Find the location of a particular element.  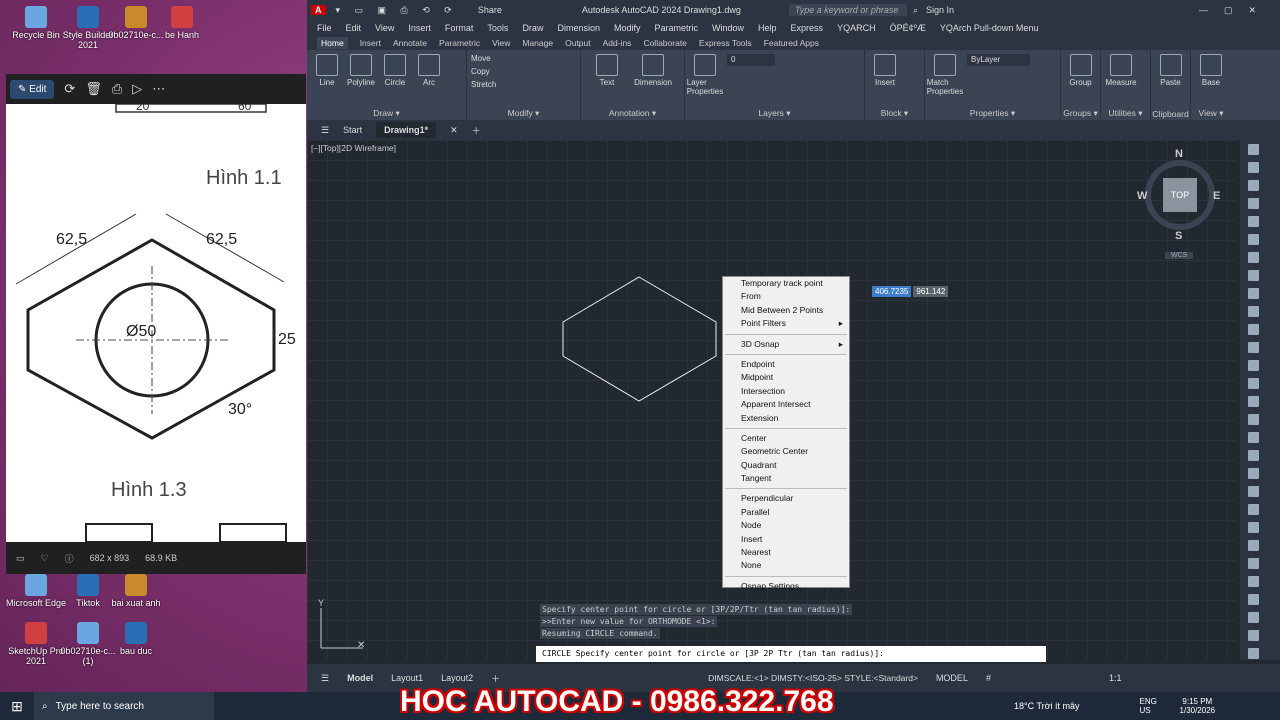

annotation-tool: Text is located at coordinates (607, 85).